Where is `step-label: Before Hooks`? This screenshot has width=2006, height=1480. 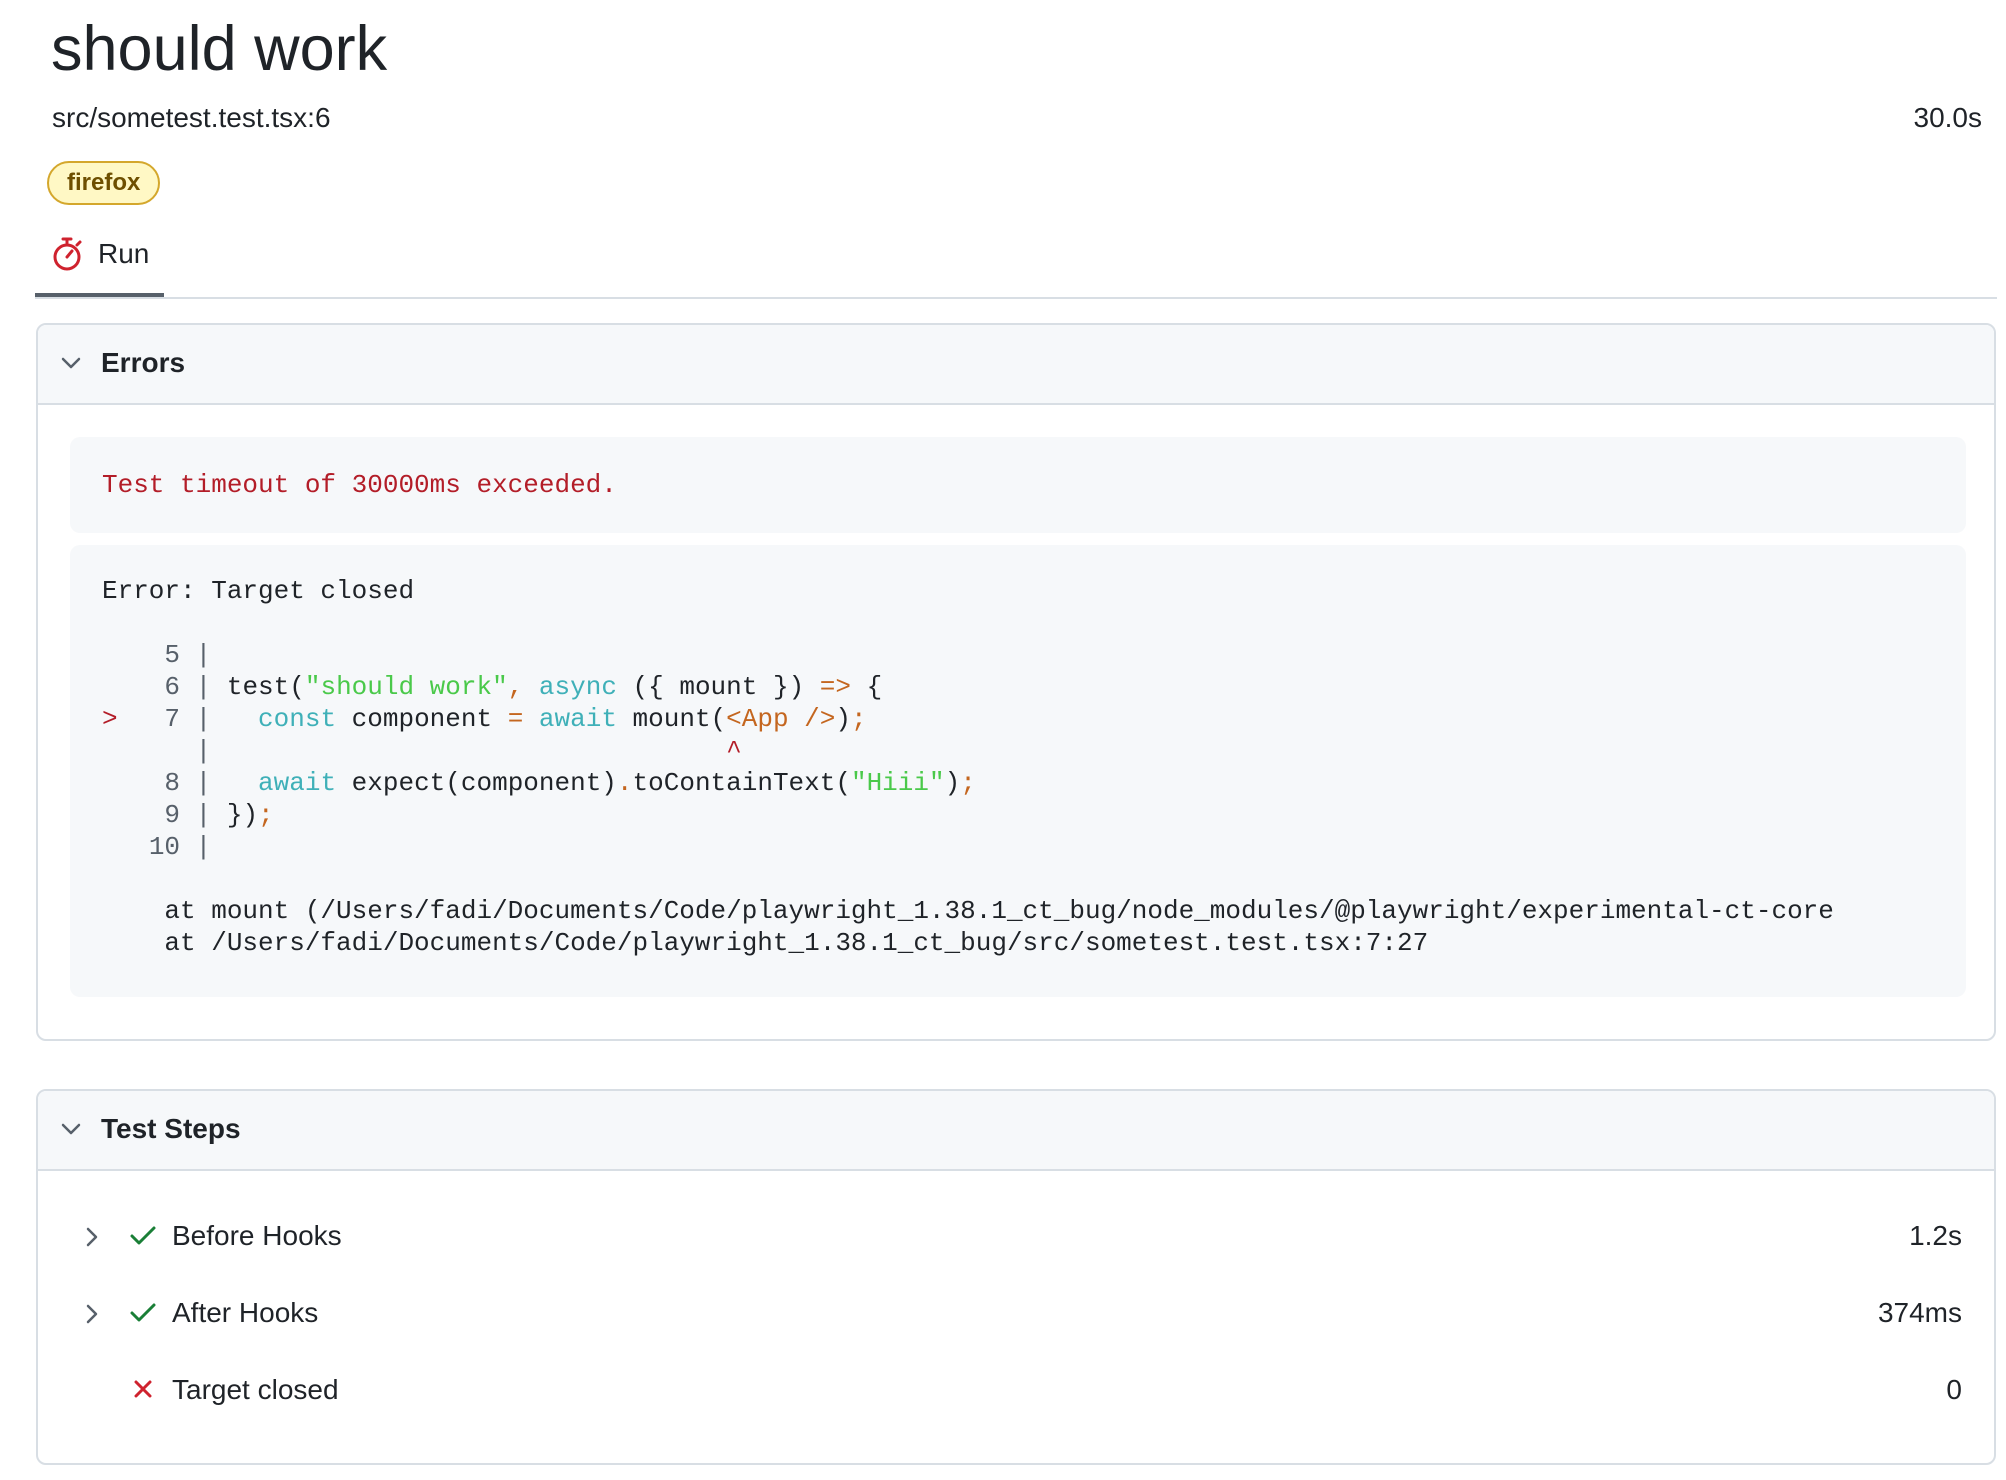 step-label: Before Hooks is located at coordinates (257, 1235).